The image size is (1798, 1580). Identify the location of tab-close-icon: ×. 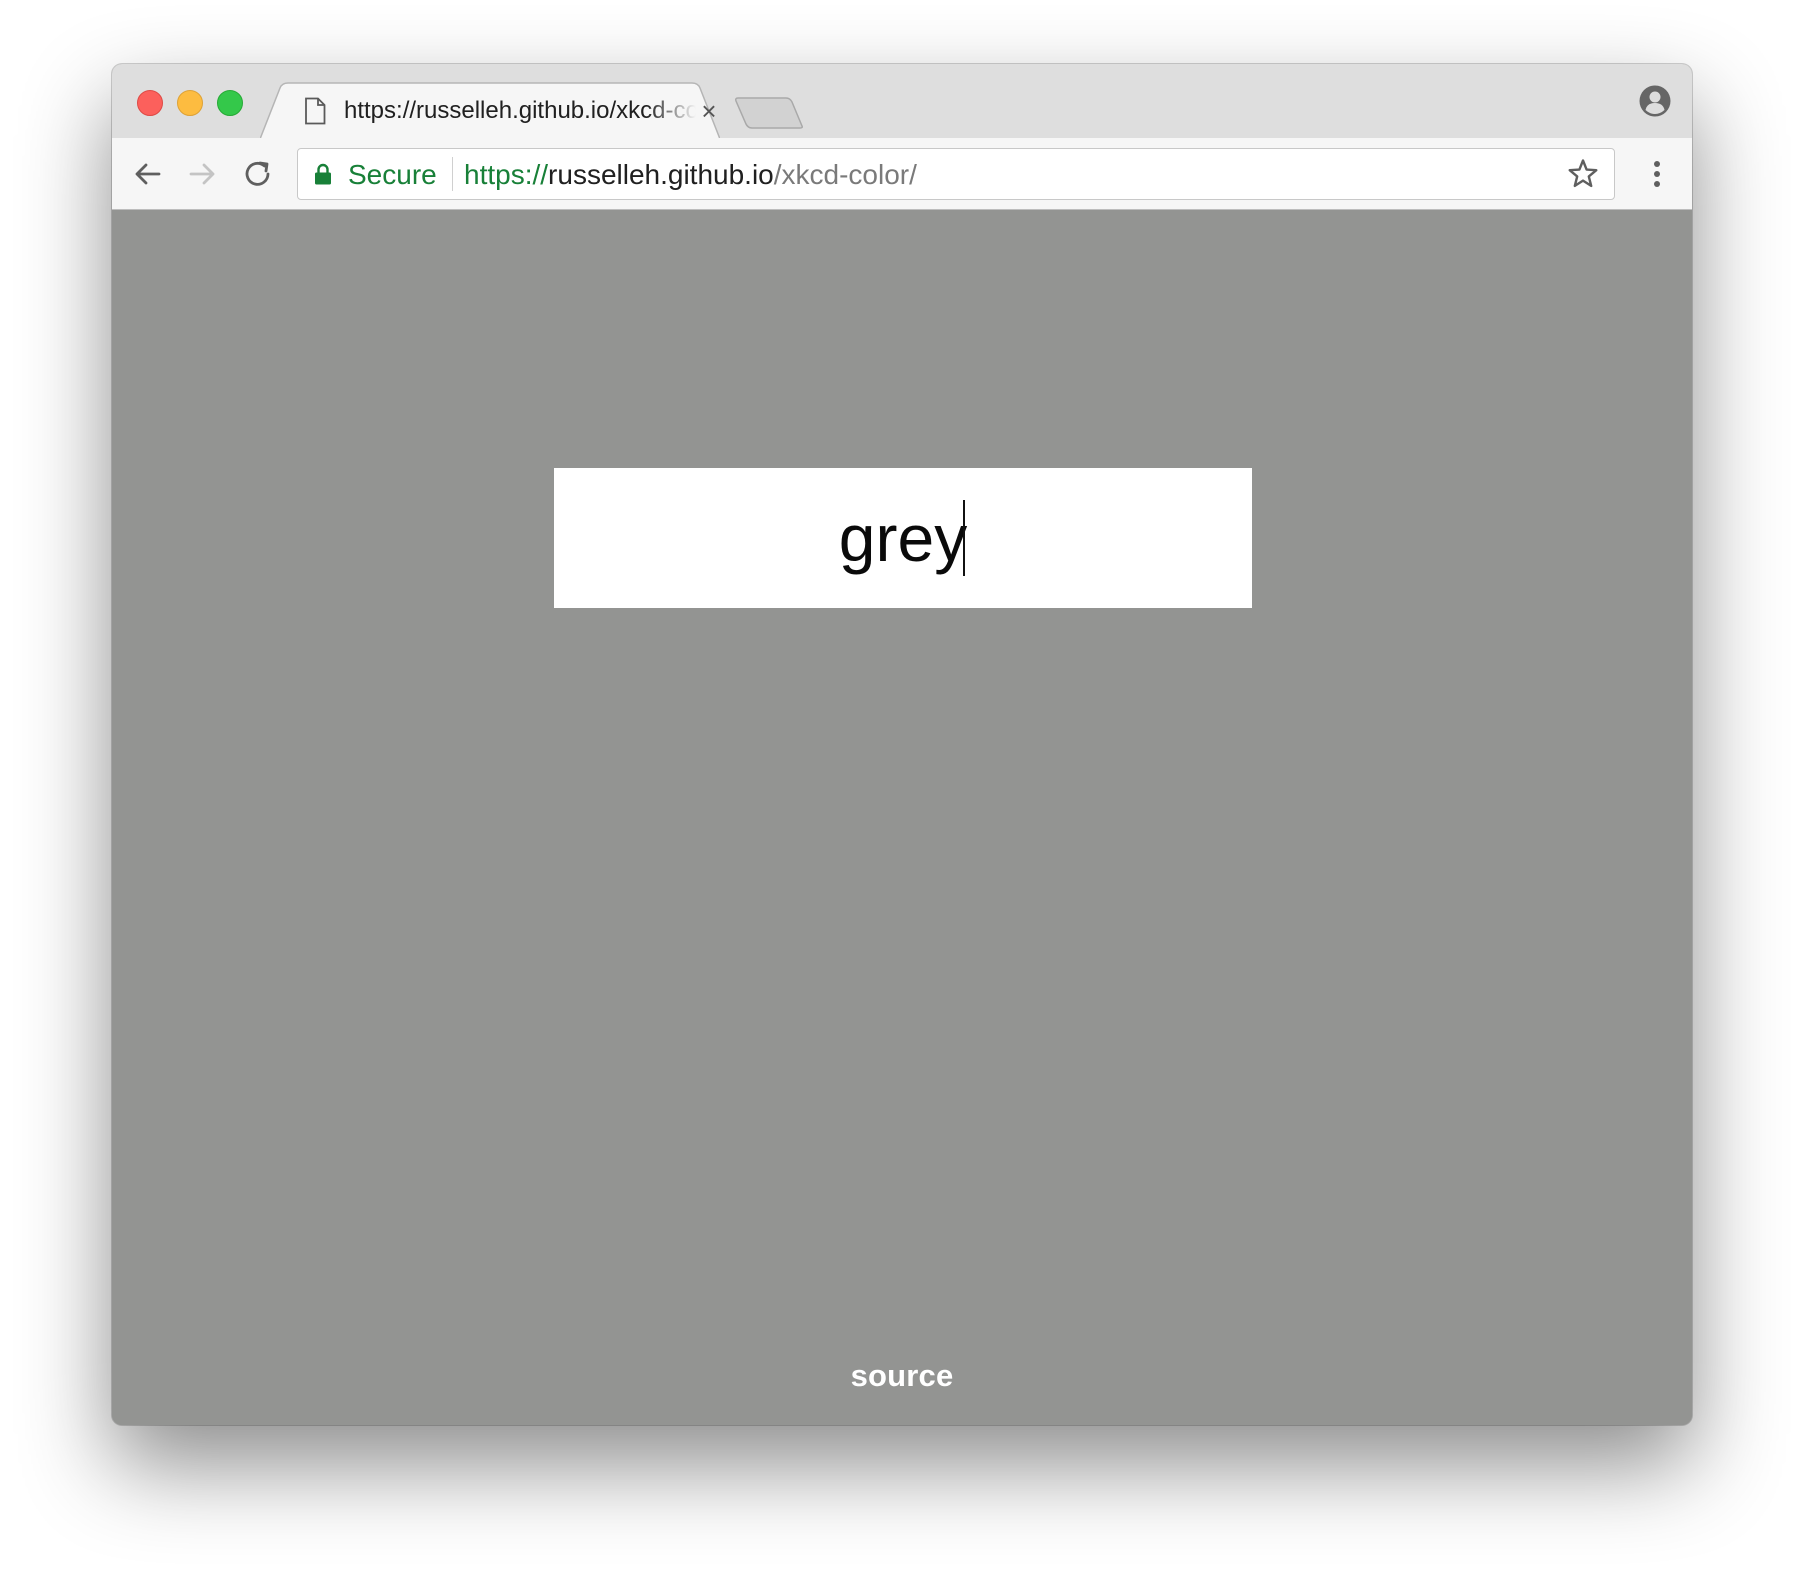
(709, 111).